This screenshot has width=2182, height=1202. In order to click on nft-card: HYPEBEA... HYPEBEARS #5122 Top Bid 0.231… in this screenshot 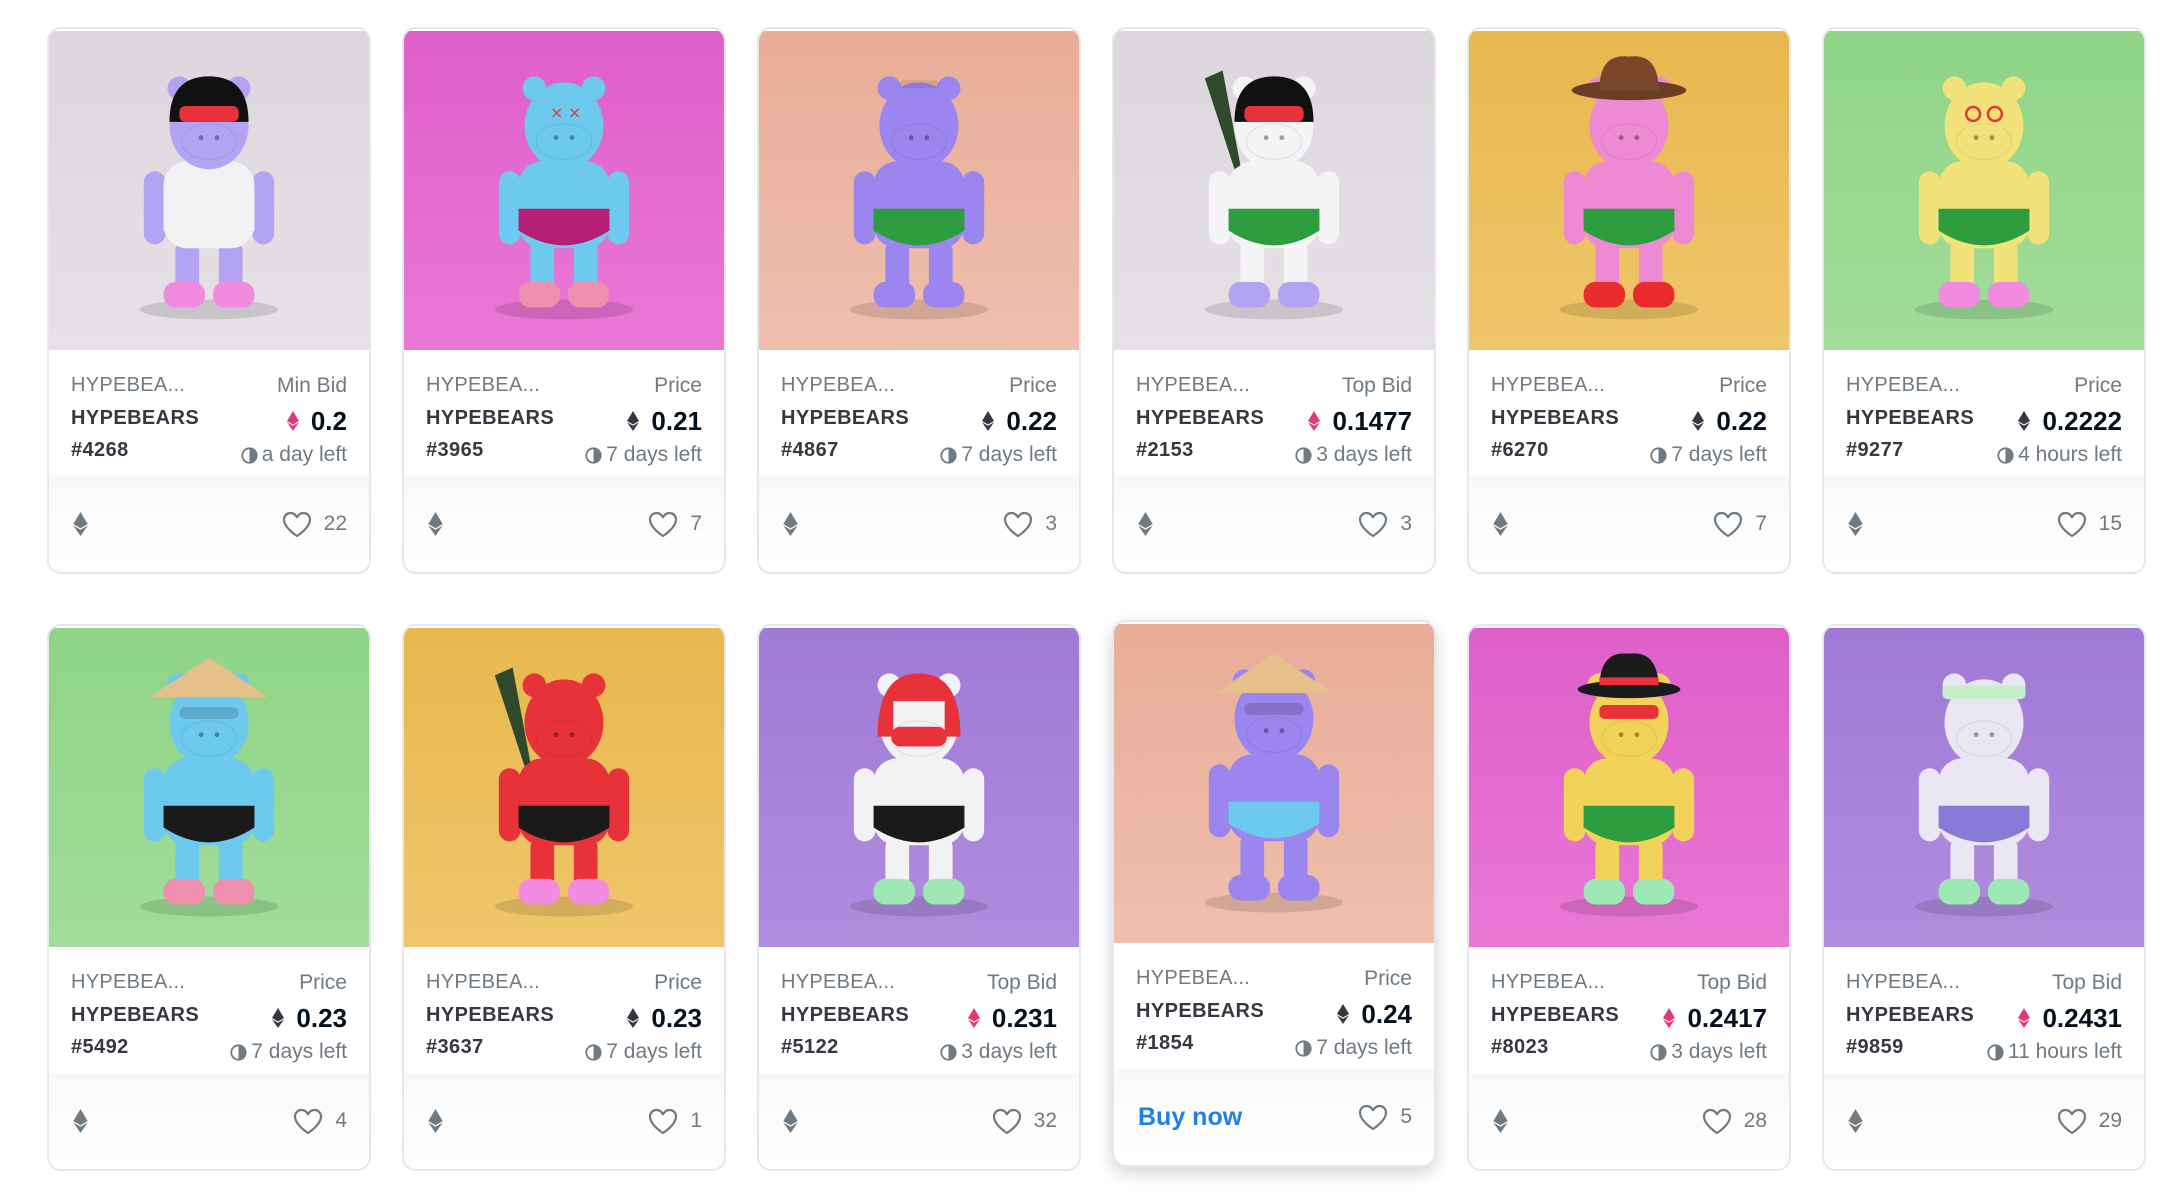, I will do `click(919, 897)`.